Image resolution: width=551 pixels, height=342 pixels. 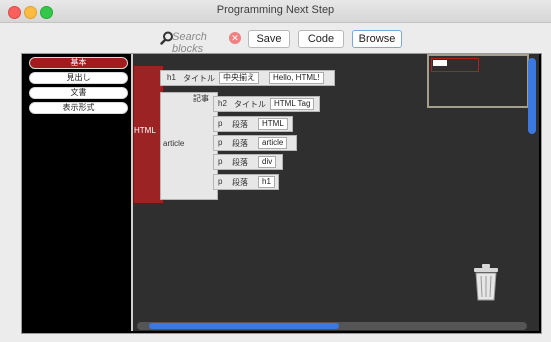 I want to click on p2-tag: p, so click(x=220, y=142).